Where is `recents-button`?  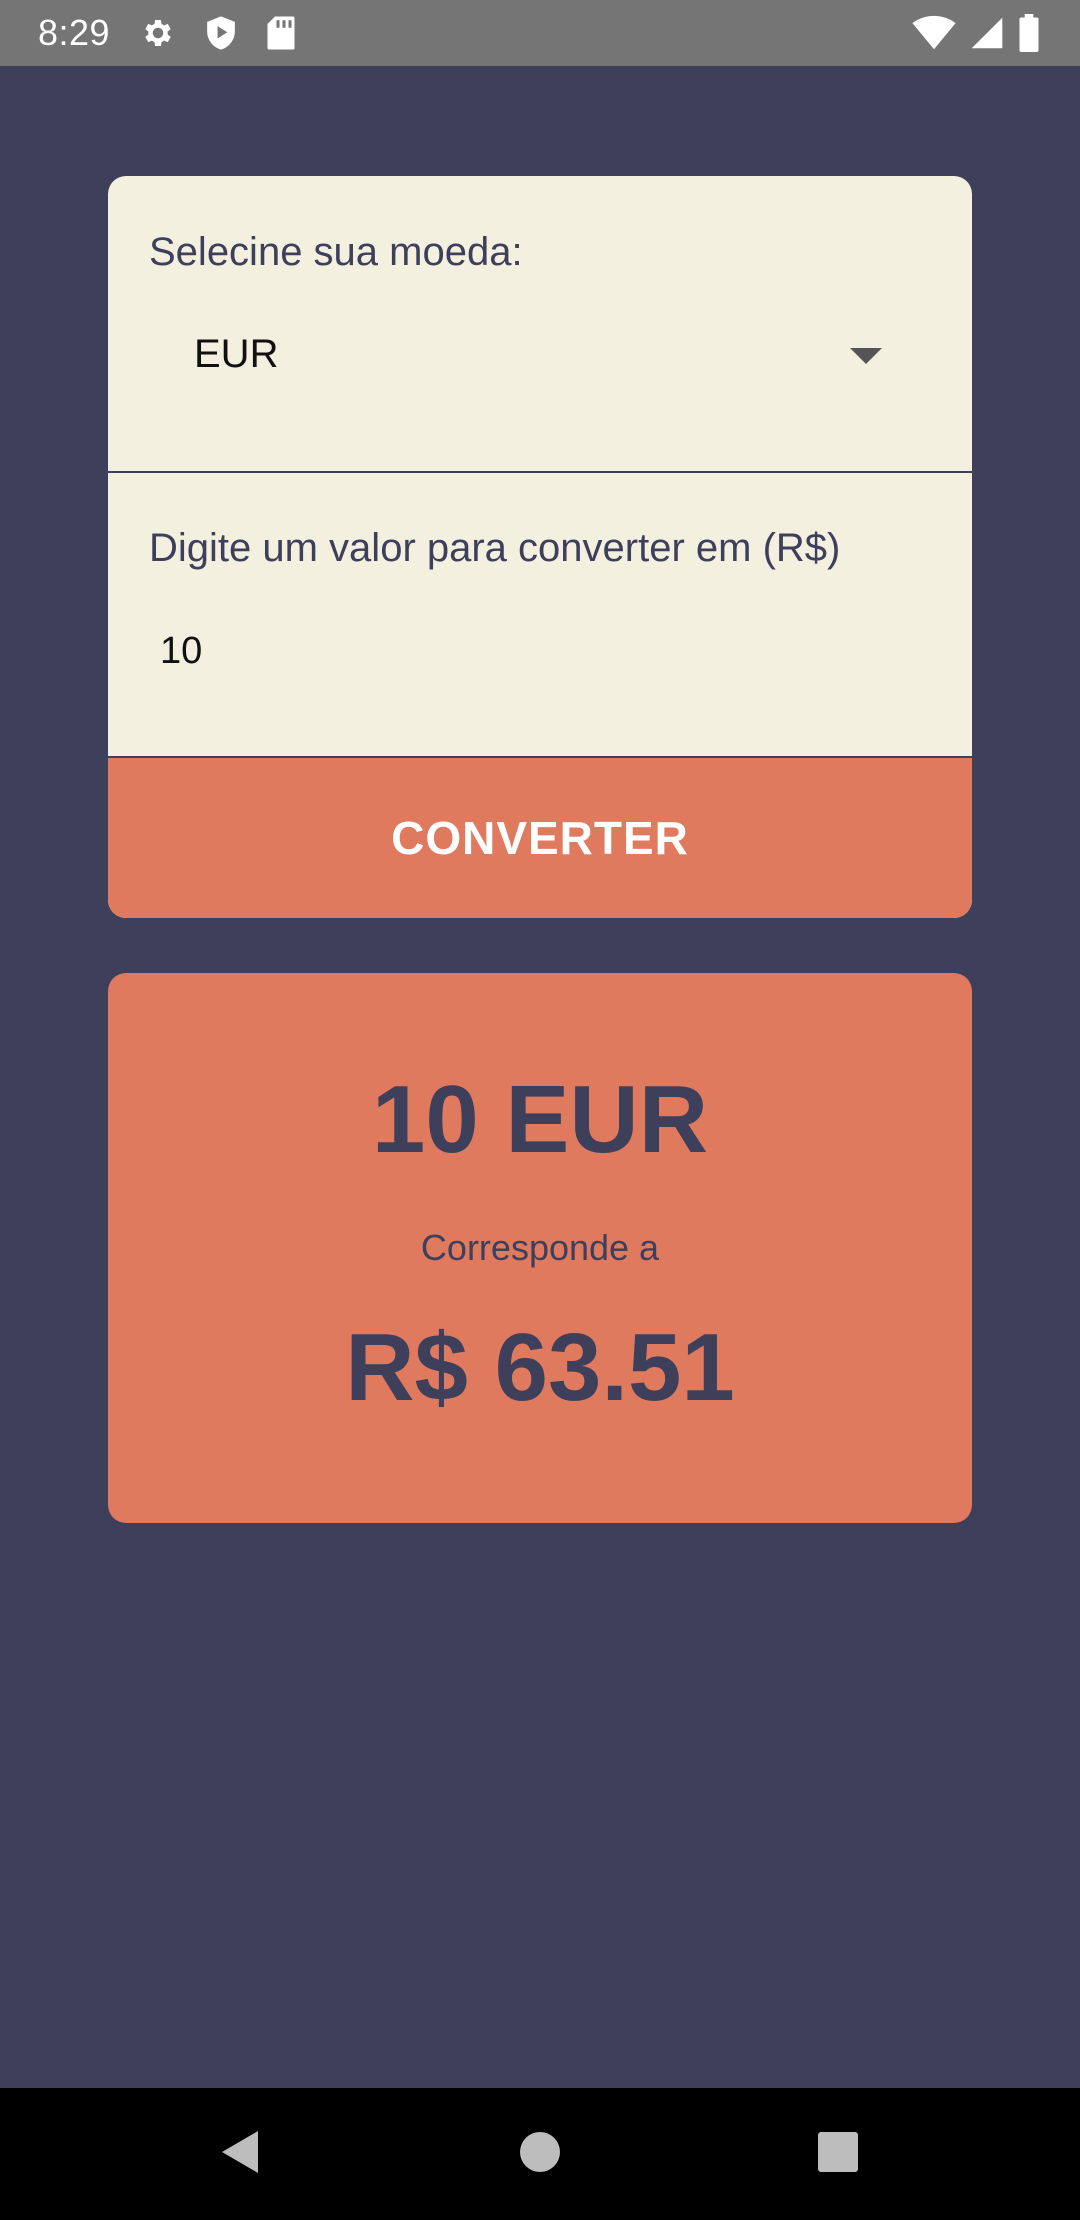 recents-button is located at coordinates (838, 2154).